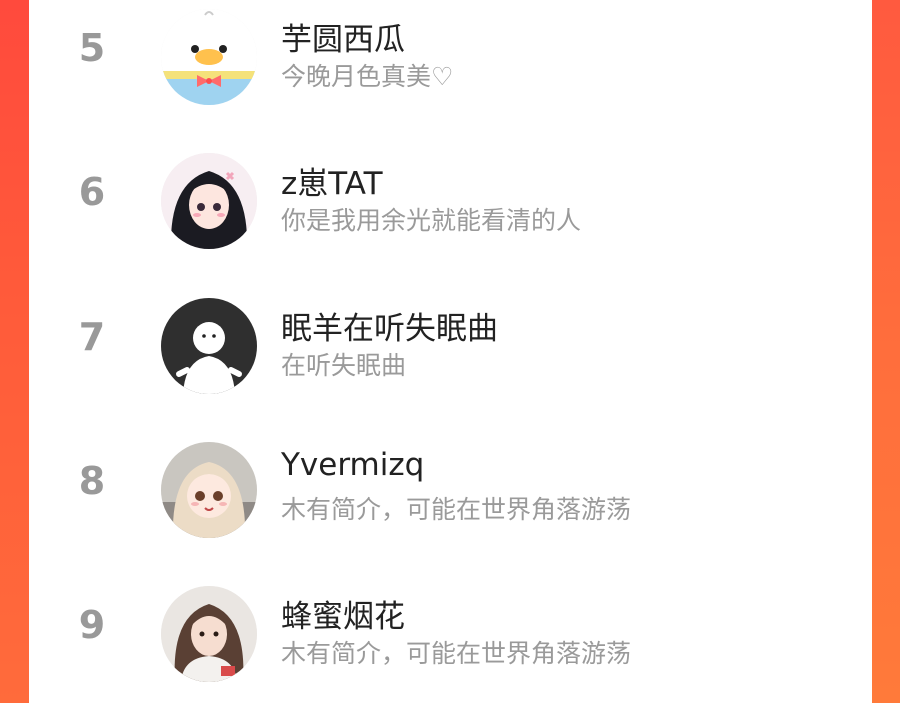 The width and height of the screenshot is (900, 703). What do you see at coordinates (209, 201) in the screenshot?
I see `anime-girl-avatar-icon` at bounding box center [209, 201].